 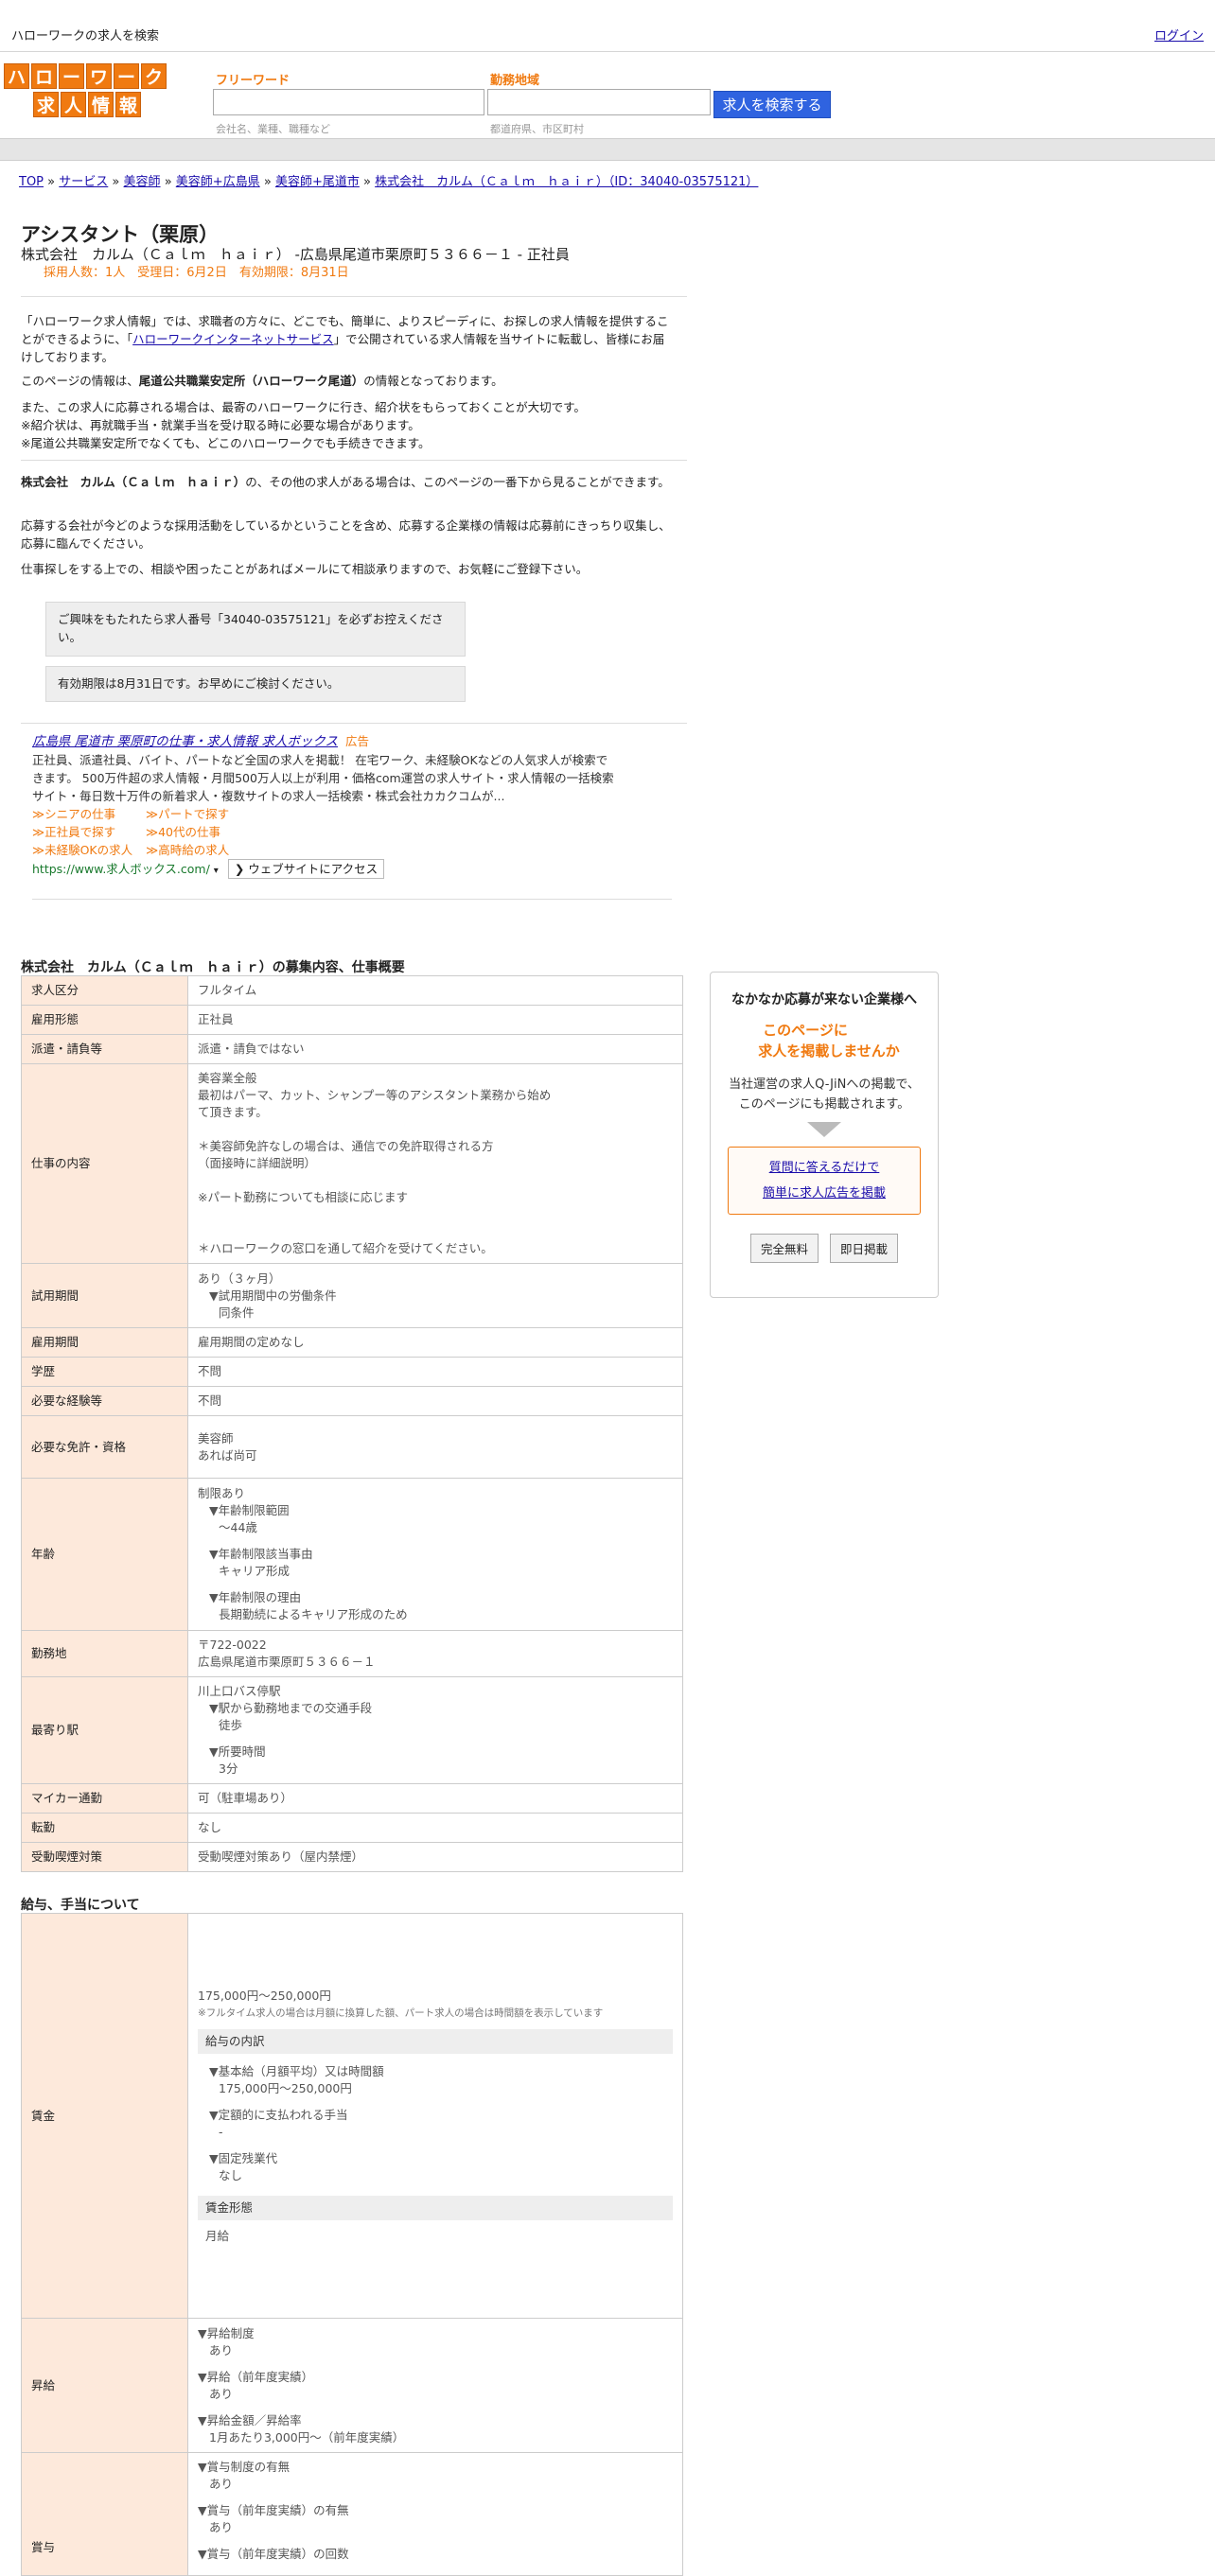 What do you see at coordinates (435, 1447) in the screenshot?
I see `row-value: 美容師 あれば尚可` at bounding box center [435, 1447].